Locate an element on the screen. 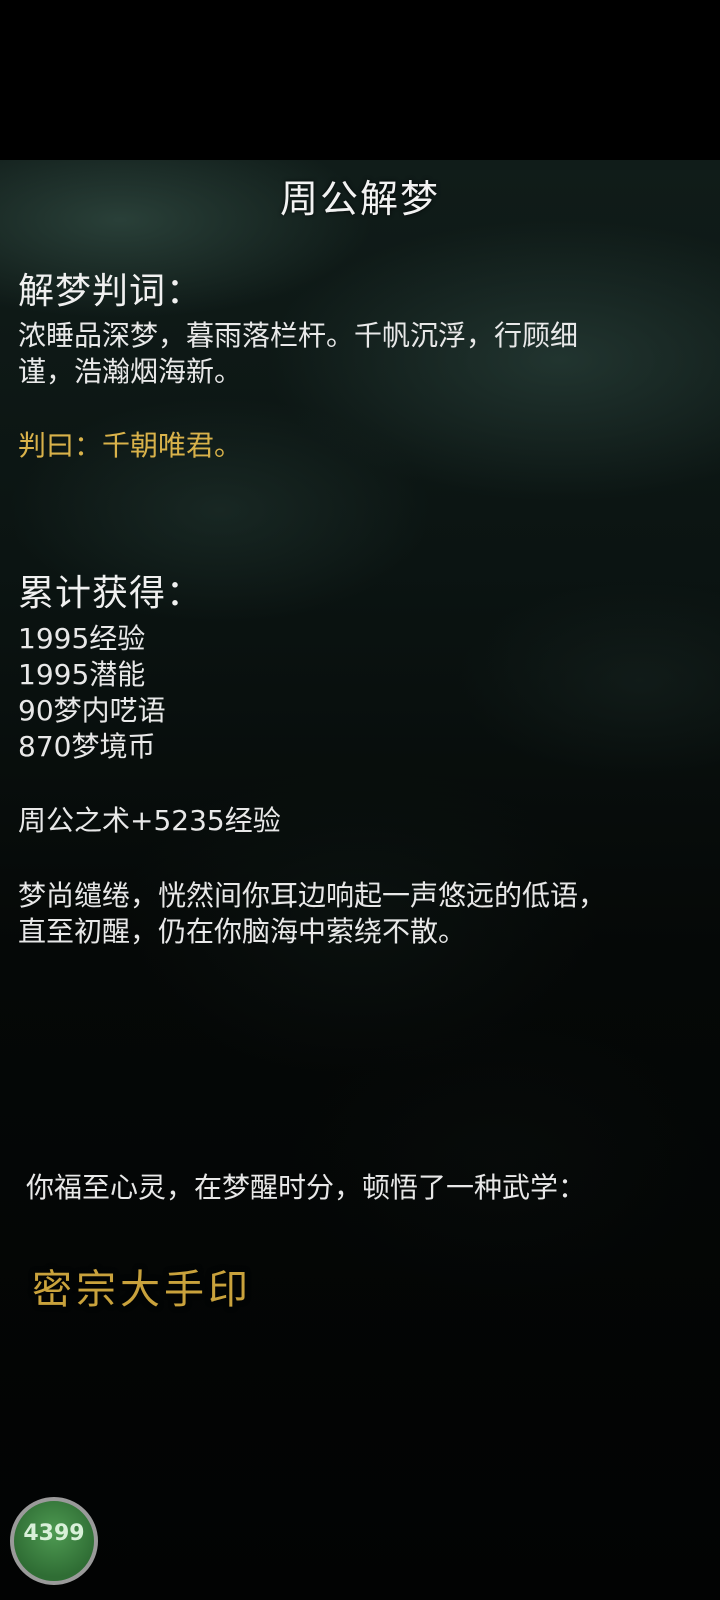  judgement-verdict: 判曰：千朝唯君。 is located at coordinates (130, 445).